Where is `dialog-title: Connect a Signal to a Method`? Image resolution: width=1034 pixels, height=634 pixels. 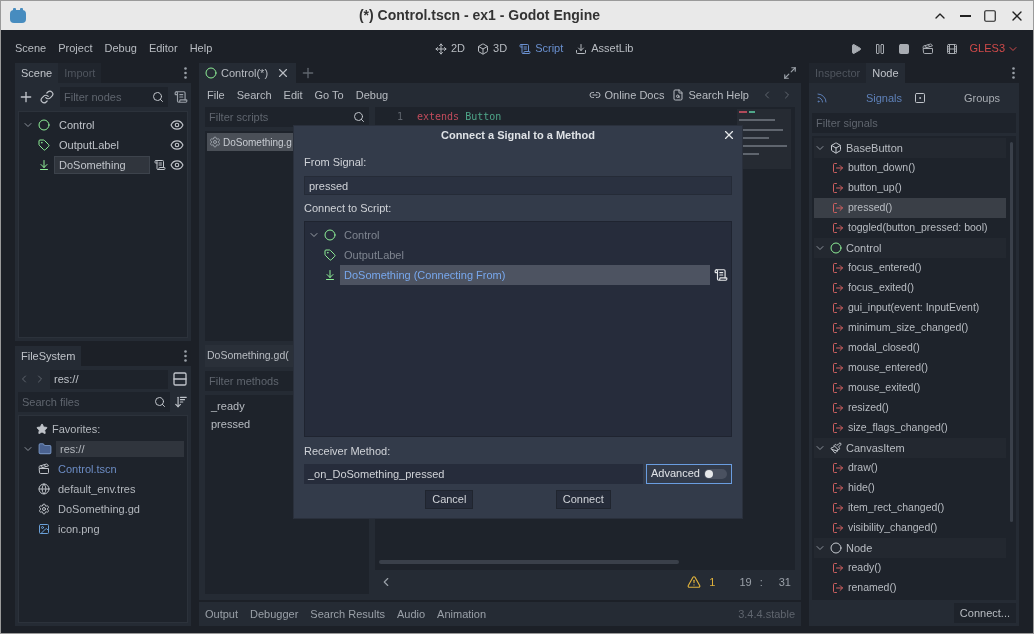
dialog-title: Connect a Signal to a Method is located at coordinates (518, 135).